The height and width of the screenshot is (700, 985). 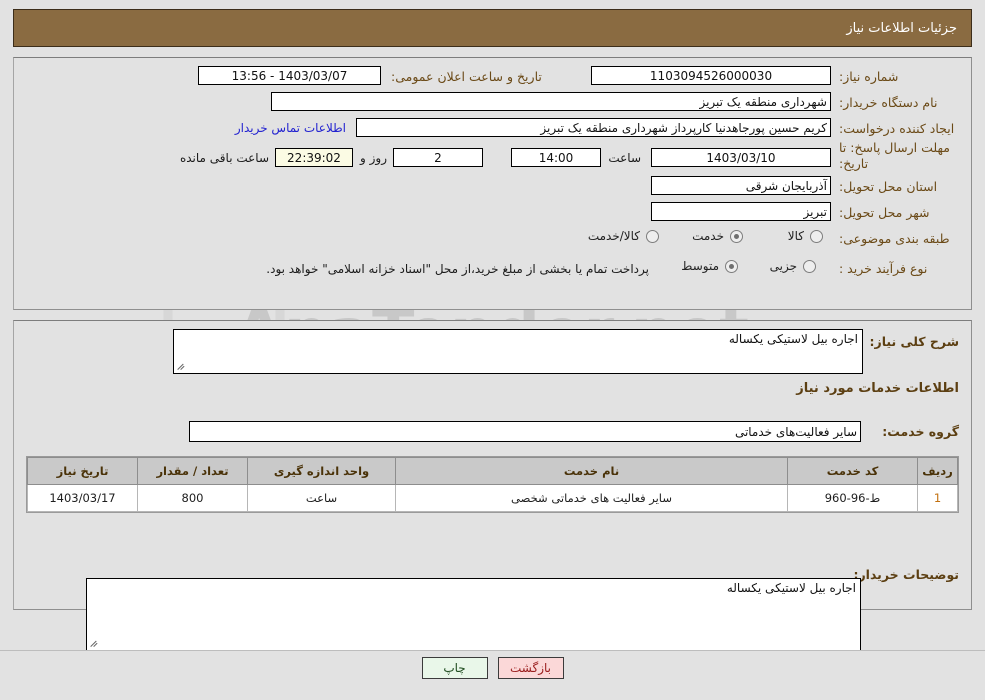 I want to click on footer-button-bar: بازگشت چاپ, so click(x=492, y=668).